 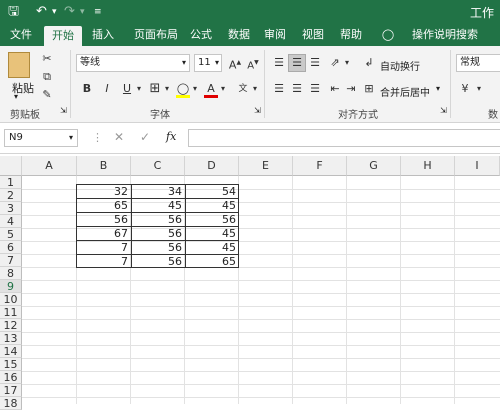 I want to click on row-header: 5, so click(x=11, y=234).